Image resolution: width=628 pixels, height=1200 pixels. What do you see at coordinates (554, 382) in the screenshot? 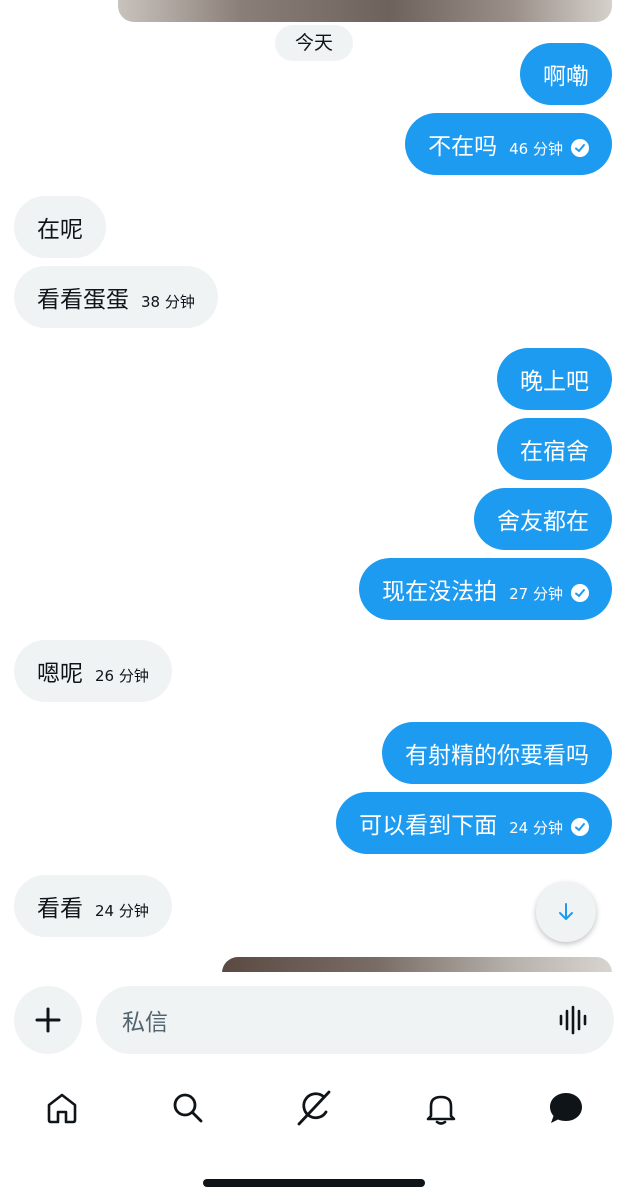
I see `message-text: 晚上吧` at bounding box center [554, 382].